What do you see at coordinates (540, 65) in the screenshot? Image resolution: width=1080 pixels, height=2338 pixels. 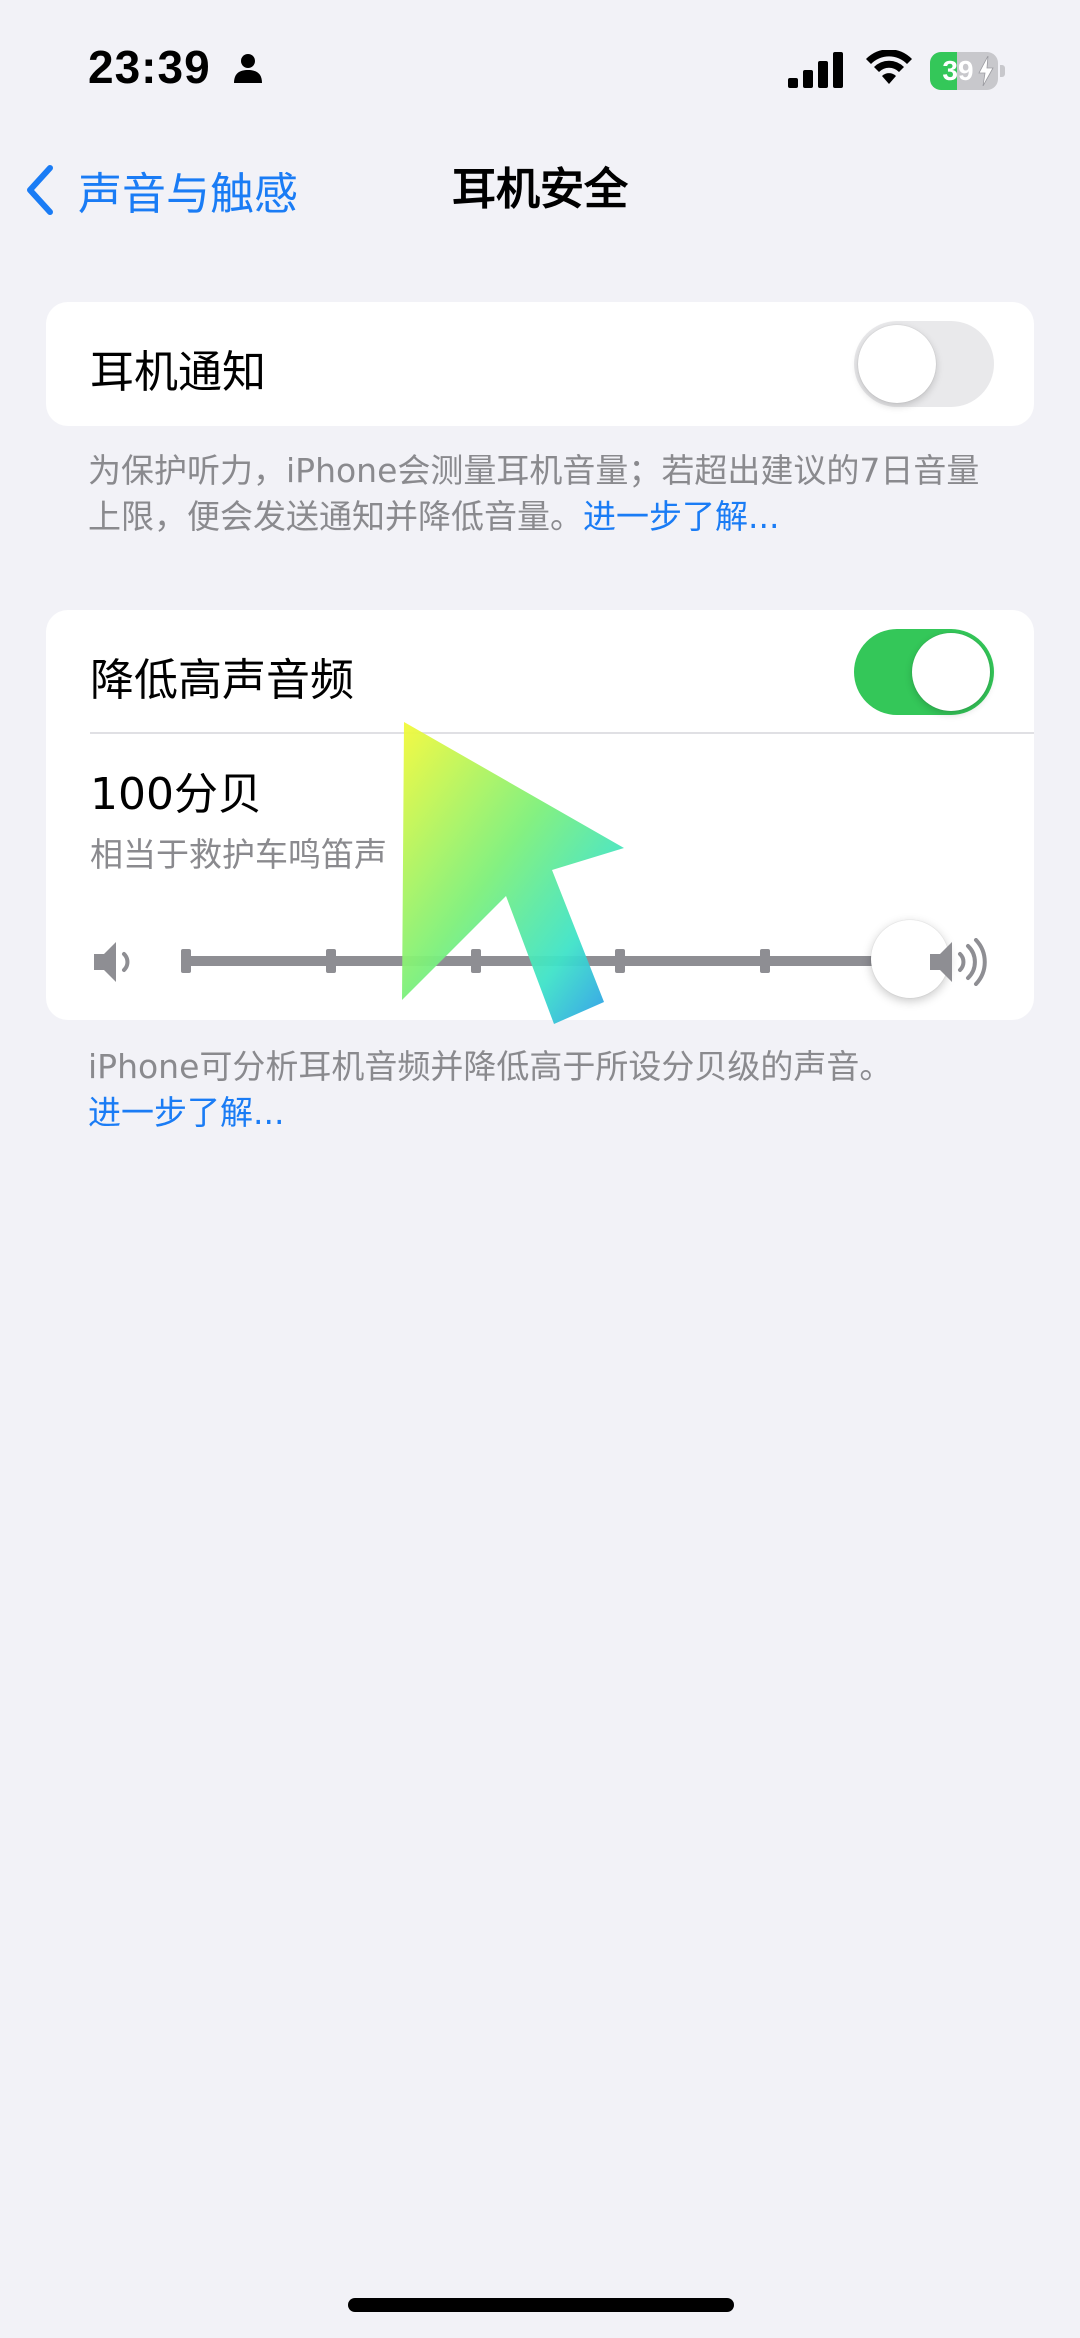 I see `status-bar: 23:39 39` at bounding box center [540, 65].